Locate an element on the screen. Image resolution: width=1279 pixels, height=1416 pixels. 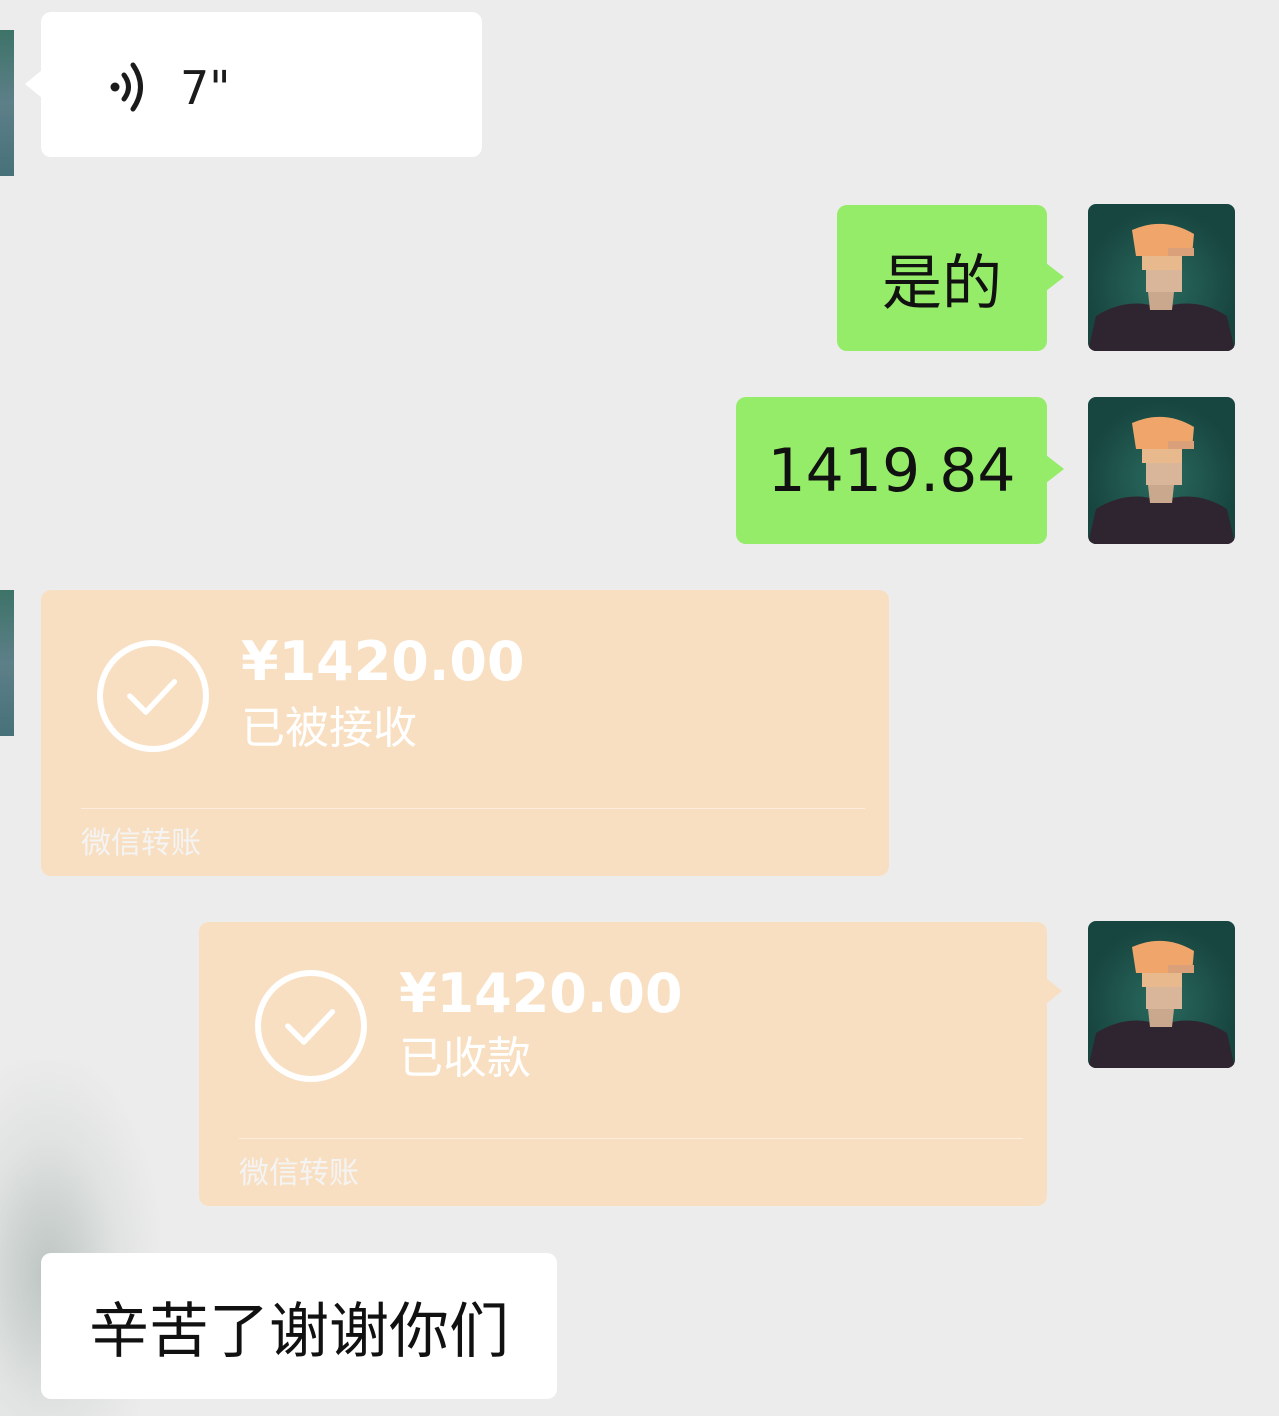
sent-message-bubble: 是的 is located at coordinates (950, 278).